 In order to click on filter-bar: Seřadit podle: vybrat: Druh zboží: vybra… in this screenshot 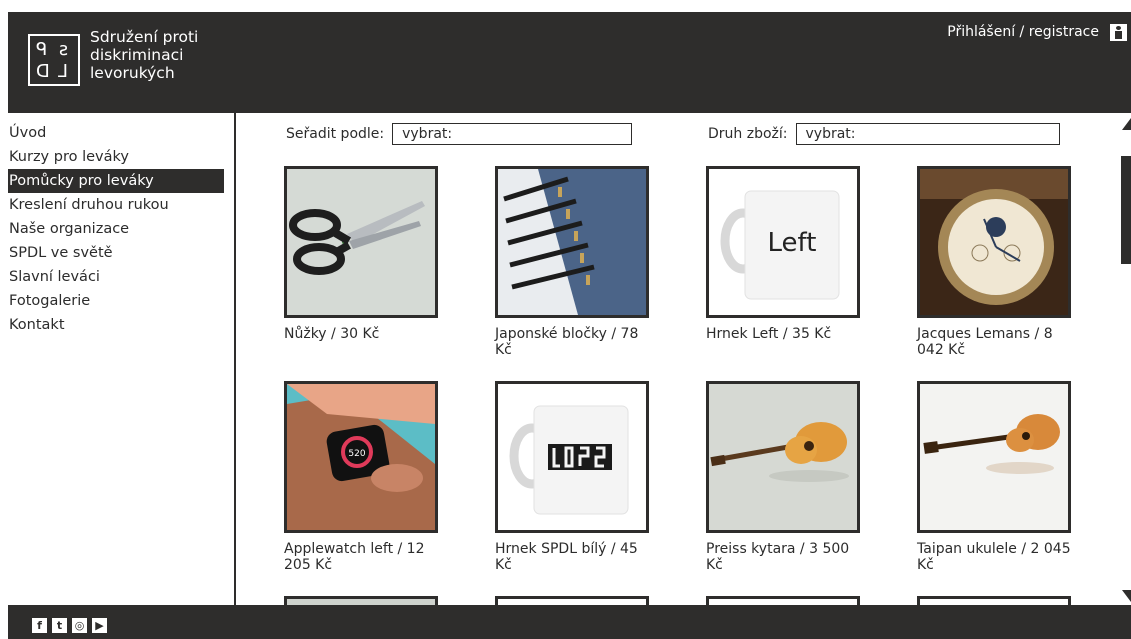, I will do `click(701, 135)`.